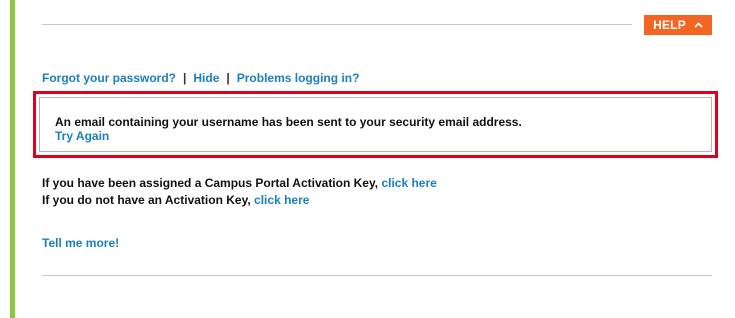  What do you see at coordinates (109, 78) in the screenshot?
I see `forgot-password-link: Forgot your password?` at bounding box center [109, 78].